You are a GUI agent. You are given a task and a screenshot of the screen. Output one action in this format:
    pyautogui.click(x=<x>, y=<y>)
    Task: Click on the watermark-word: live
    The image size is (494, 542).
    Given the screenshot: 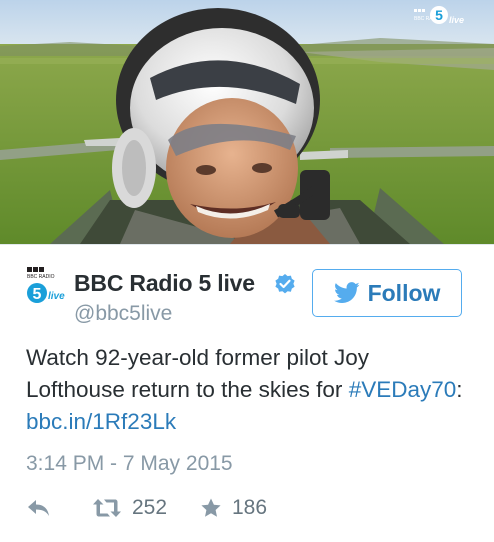 What is the action you would take?
    pyautogui.click(x=456, y=20)
    